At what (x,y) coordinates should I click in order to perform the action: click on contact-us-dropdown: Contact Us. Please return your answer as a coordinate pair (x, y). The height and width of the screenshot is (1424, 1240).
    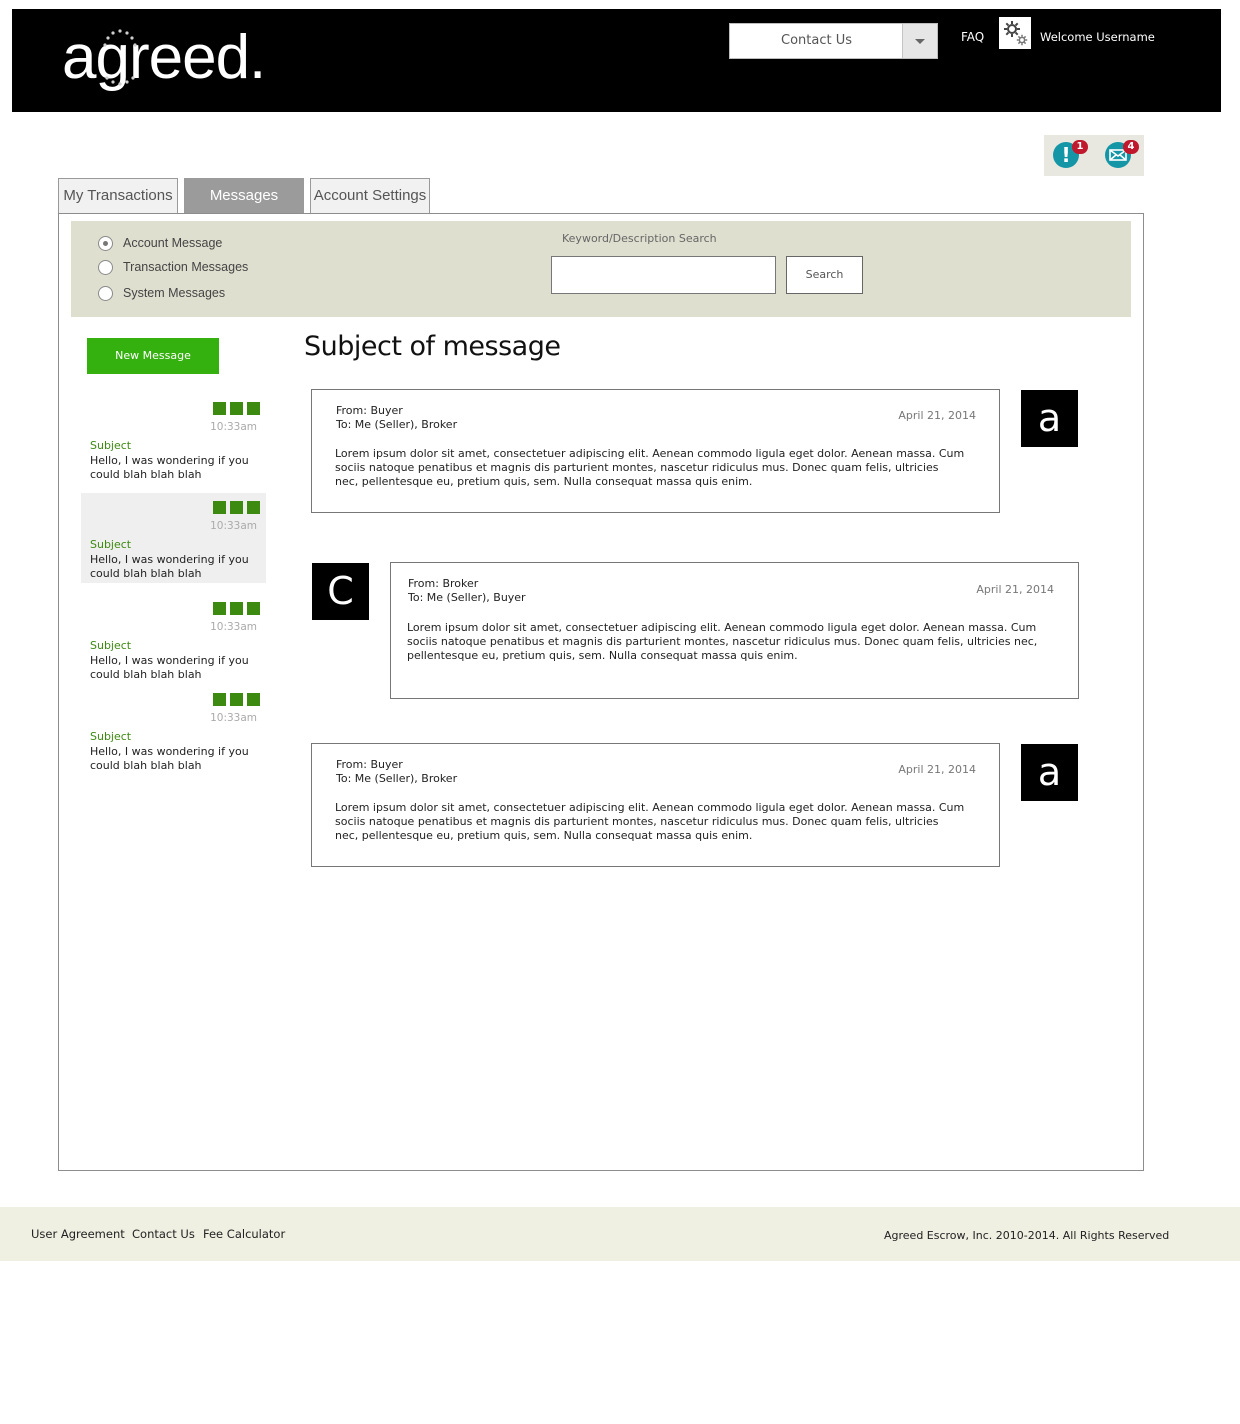
    Looking at the image, I should click on (833, 41).